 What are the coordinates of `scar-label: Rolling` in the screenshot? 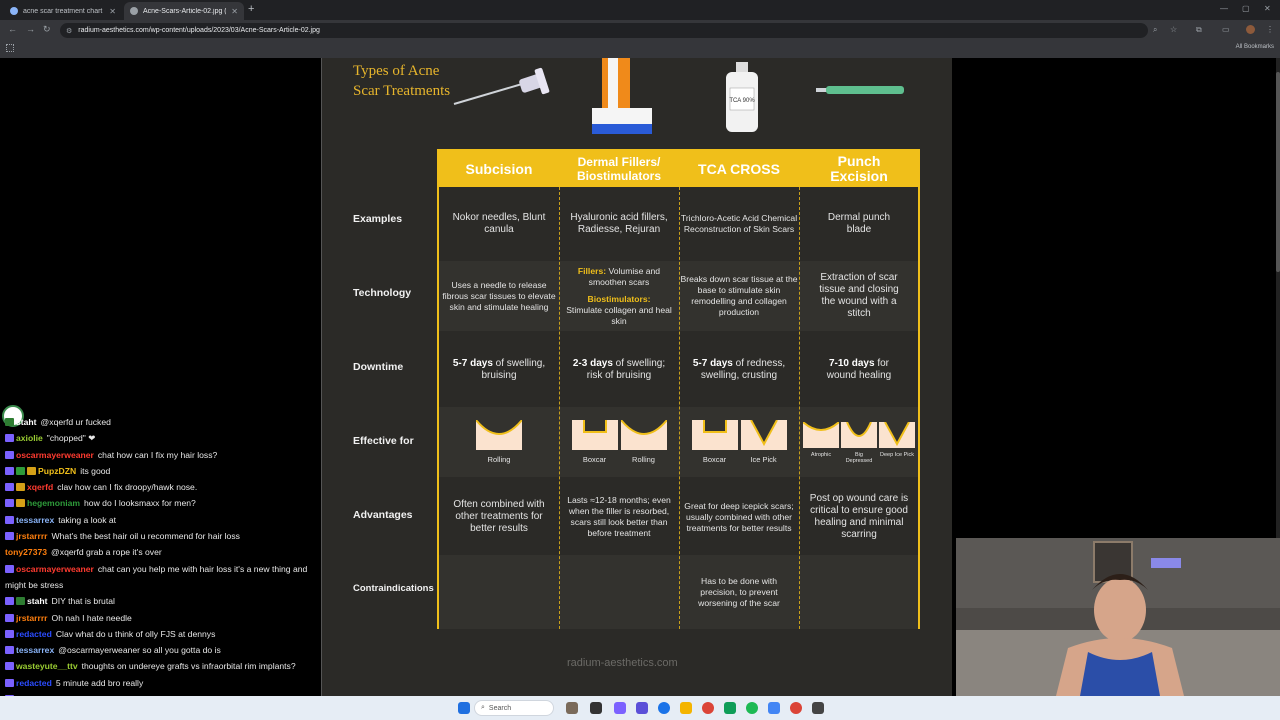 It's located at (499, 459).